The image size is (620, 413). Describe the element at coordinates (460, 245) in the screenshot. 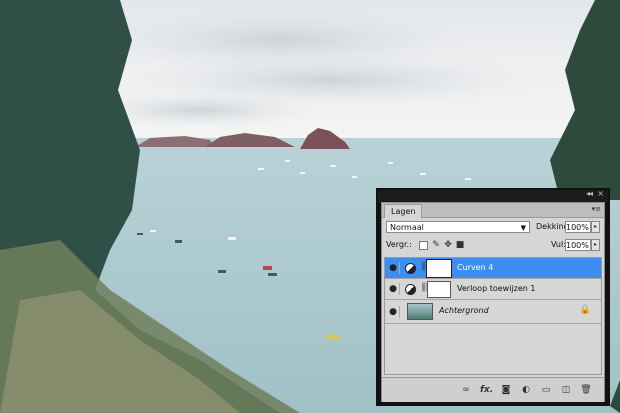

I see `lock-all-icon: ■` at that location.